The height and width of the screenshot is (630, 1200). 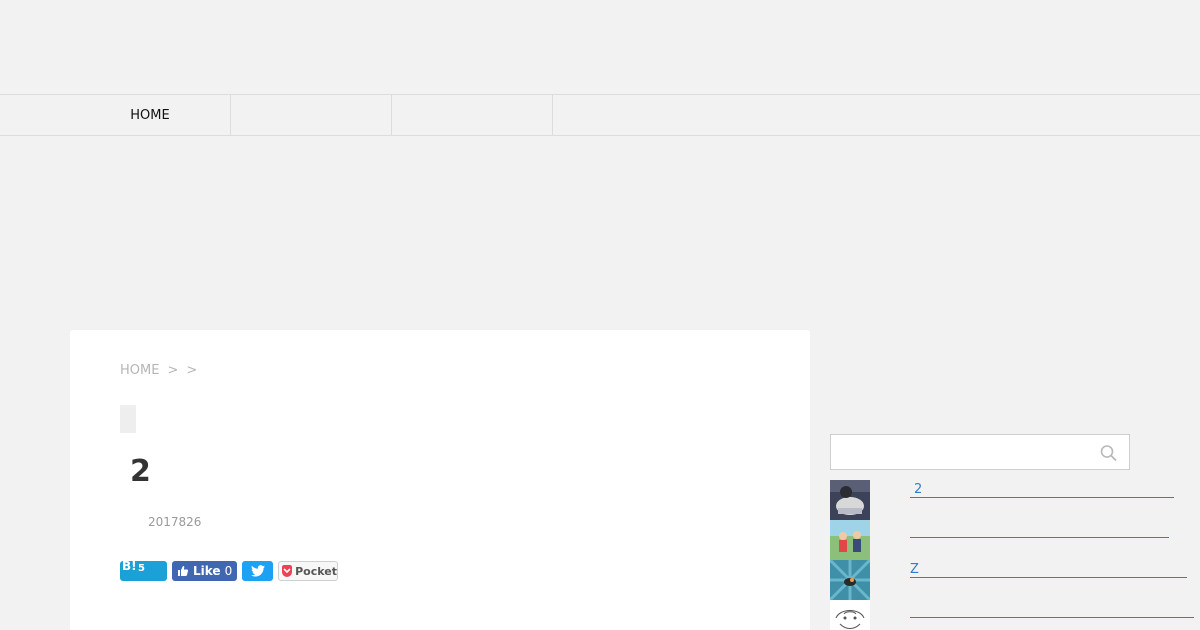 What do you see at coordinates (961, 452) in the screenshot?
I see `search-input` at bounding box center [961, 452].